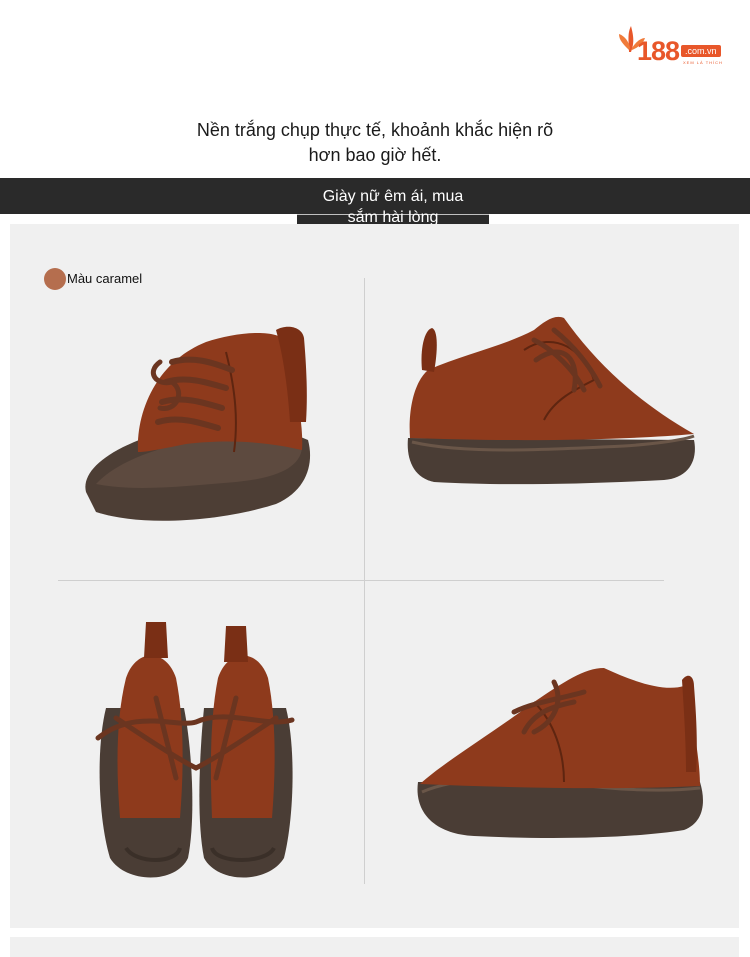 The image size is (750, 957). I want to click on logo-number: 188, so click(658, 51).